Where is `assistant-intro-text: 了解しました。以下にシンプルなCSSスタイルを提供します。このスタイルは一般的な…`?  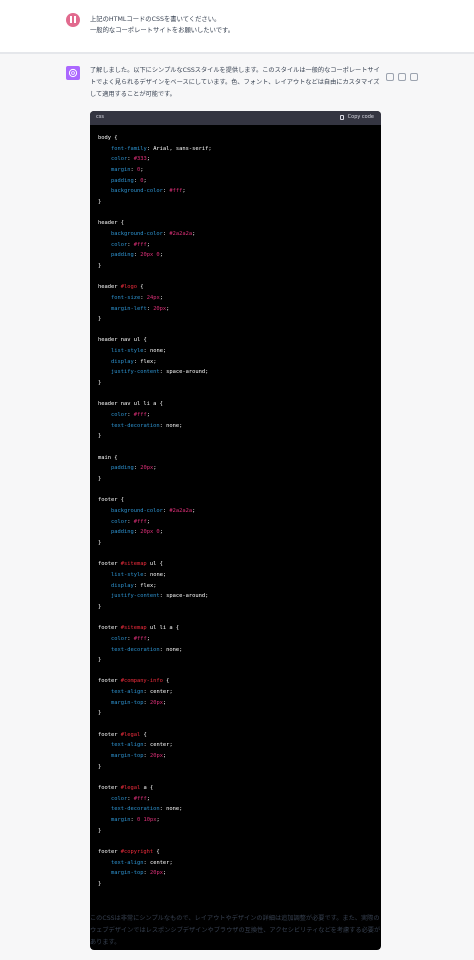 assistant-intro-text: 了解しました。以下にシンプルなCSSスタイルを提供します。このスタイルは一般的な… is located at coordinates (235, 82).